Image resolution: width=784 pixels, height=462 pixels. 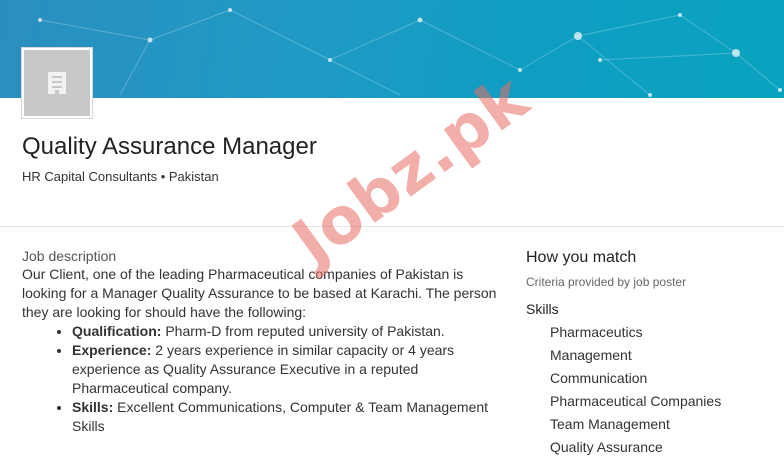 What do you see at coordinates (581, 257) in the screenshot?
I see `how-you-match-title: How you match` at bounding box center [581, 257].